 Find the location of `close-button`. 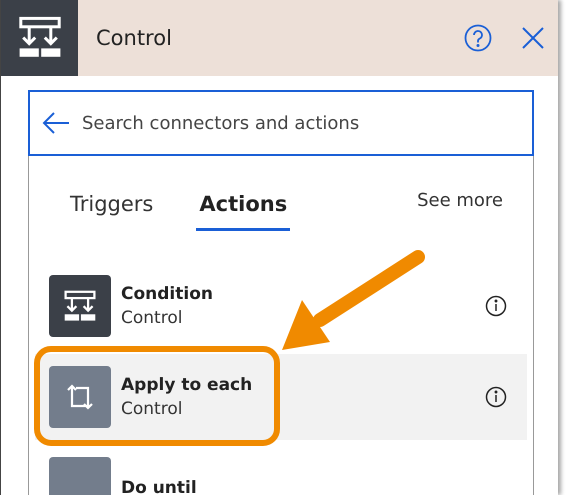

close-button is located at coordinates (533, 38).